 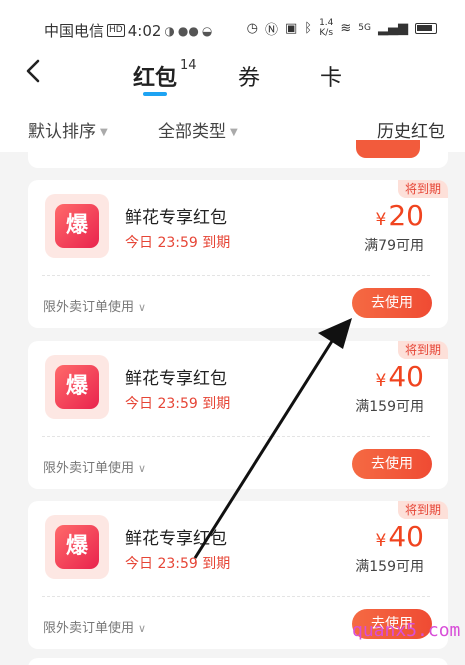 What do you see at coordinates (62, 132) in the screenshot?
I see `sort-filter-label: 默认排序` at bounding box center [62, 132].